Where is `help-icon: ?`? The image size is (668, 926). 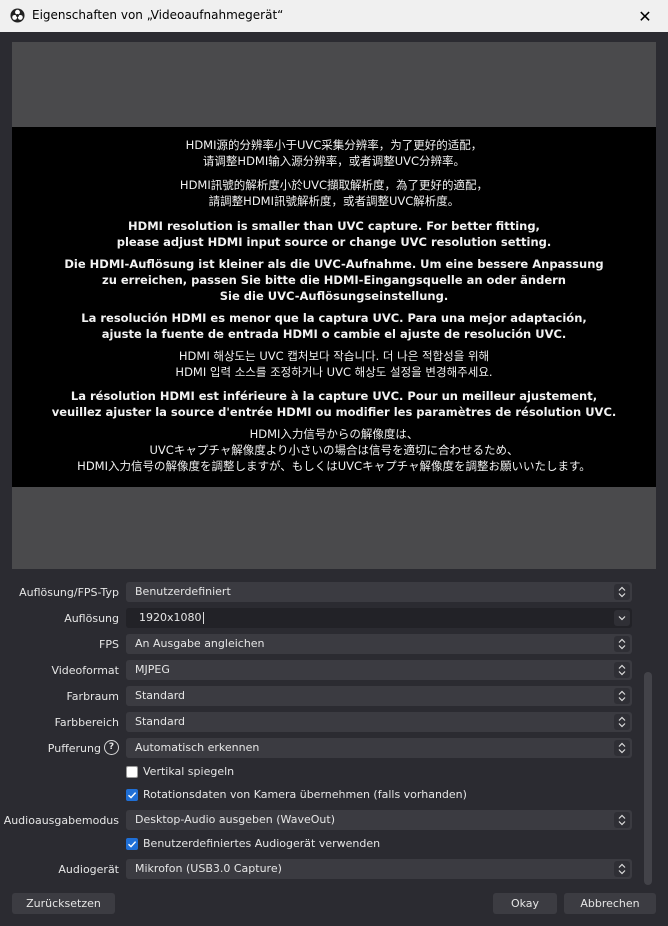
help-icon: ? is located at coordinates (111, 747).